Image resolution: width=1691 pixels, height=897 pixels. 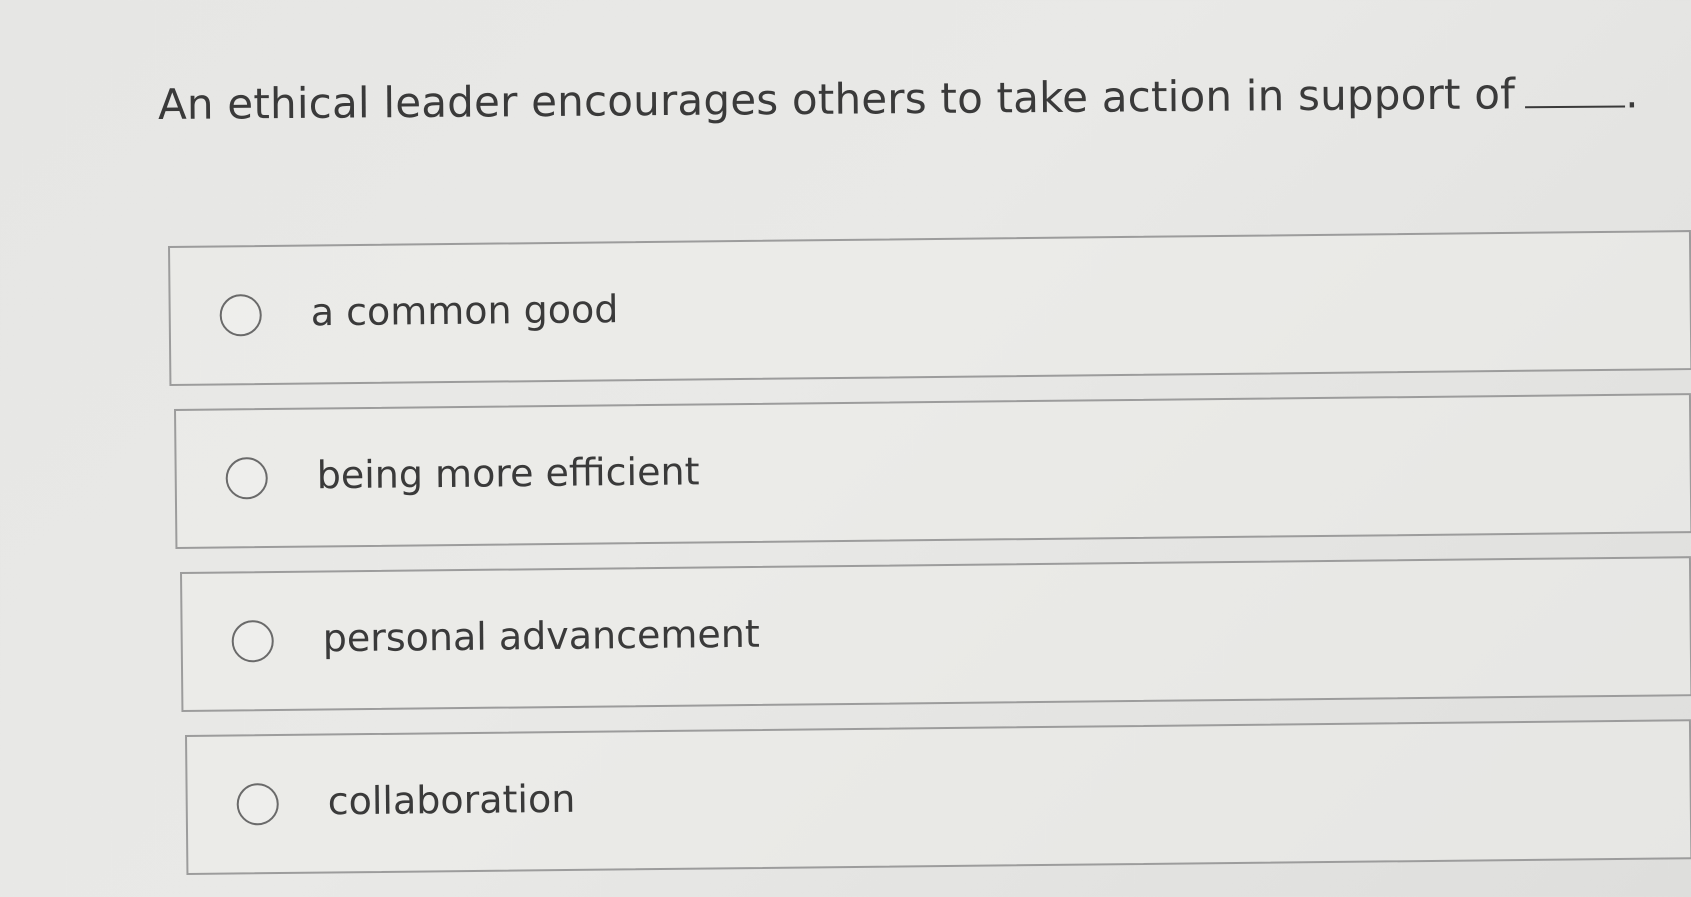 What do you see at coordinates (464, 311) in the screenshot?
I see `option-label: a common good` at bounding box center [464, 311].